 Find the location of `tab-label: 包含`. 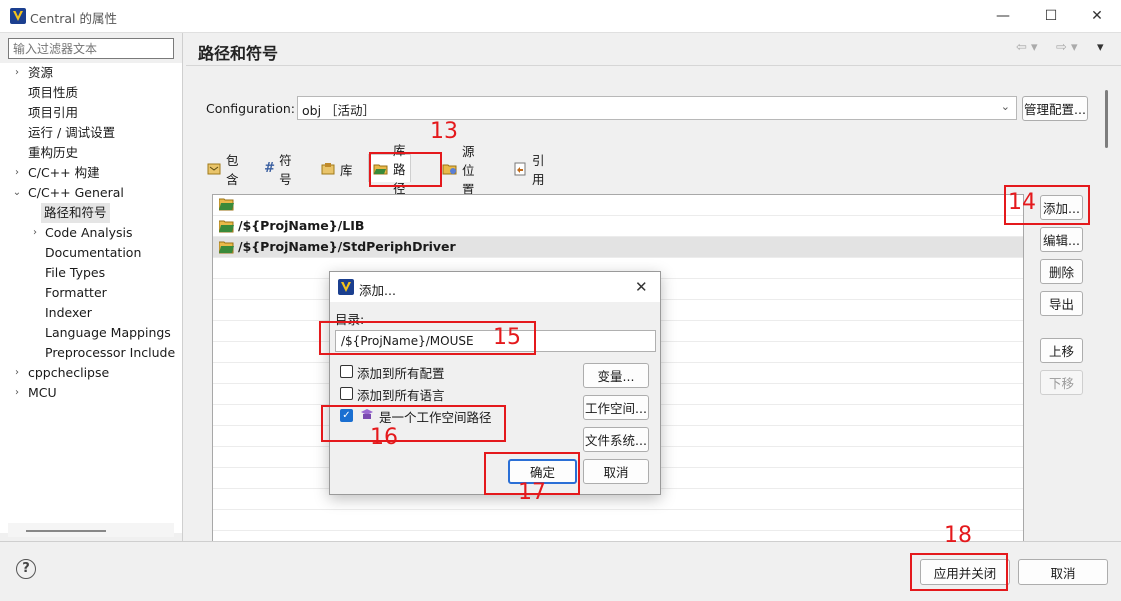

tab-label: 包含 is located at coordinates (232, 170).